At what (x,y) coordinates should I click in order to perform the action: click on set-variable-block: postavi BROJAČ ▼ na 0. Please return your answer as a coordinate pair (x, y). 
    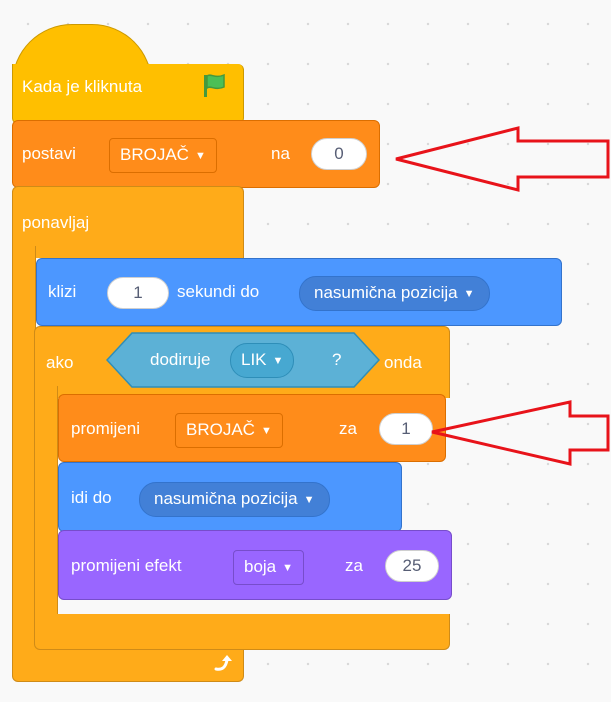
    Looking at the image, I should click on (196, 154).